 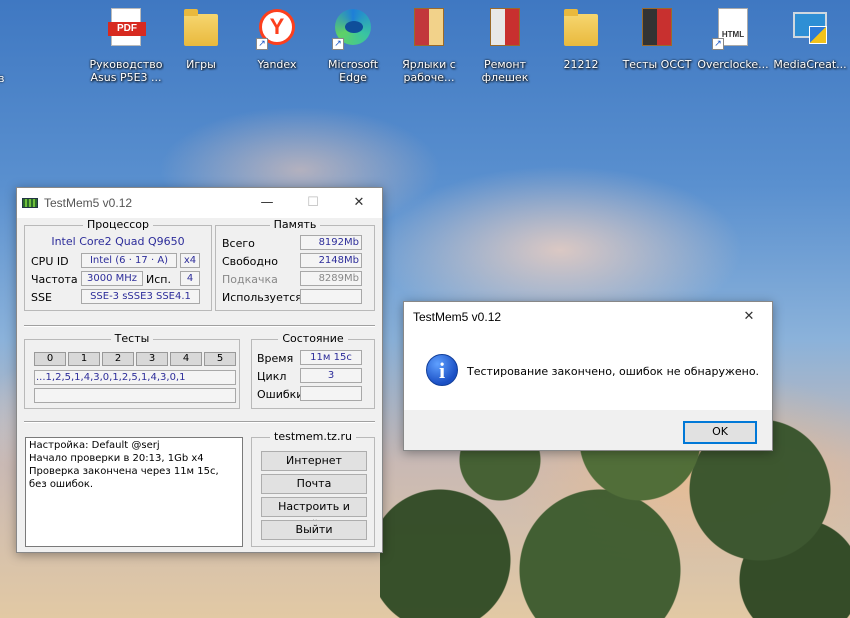 I want to click on desktop-icon-label: Игры, so click(x=201, y=64).